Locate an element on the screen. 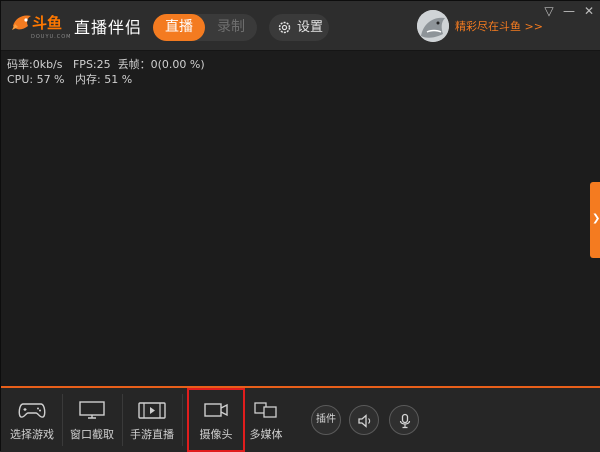 Image resolution: width=600 pixels, height=452 pixels. app-title: 直播伴侣 is located at coordinates (108, 27).